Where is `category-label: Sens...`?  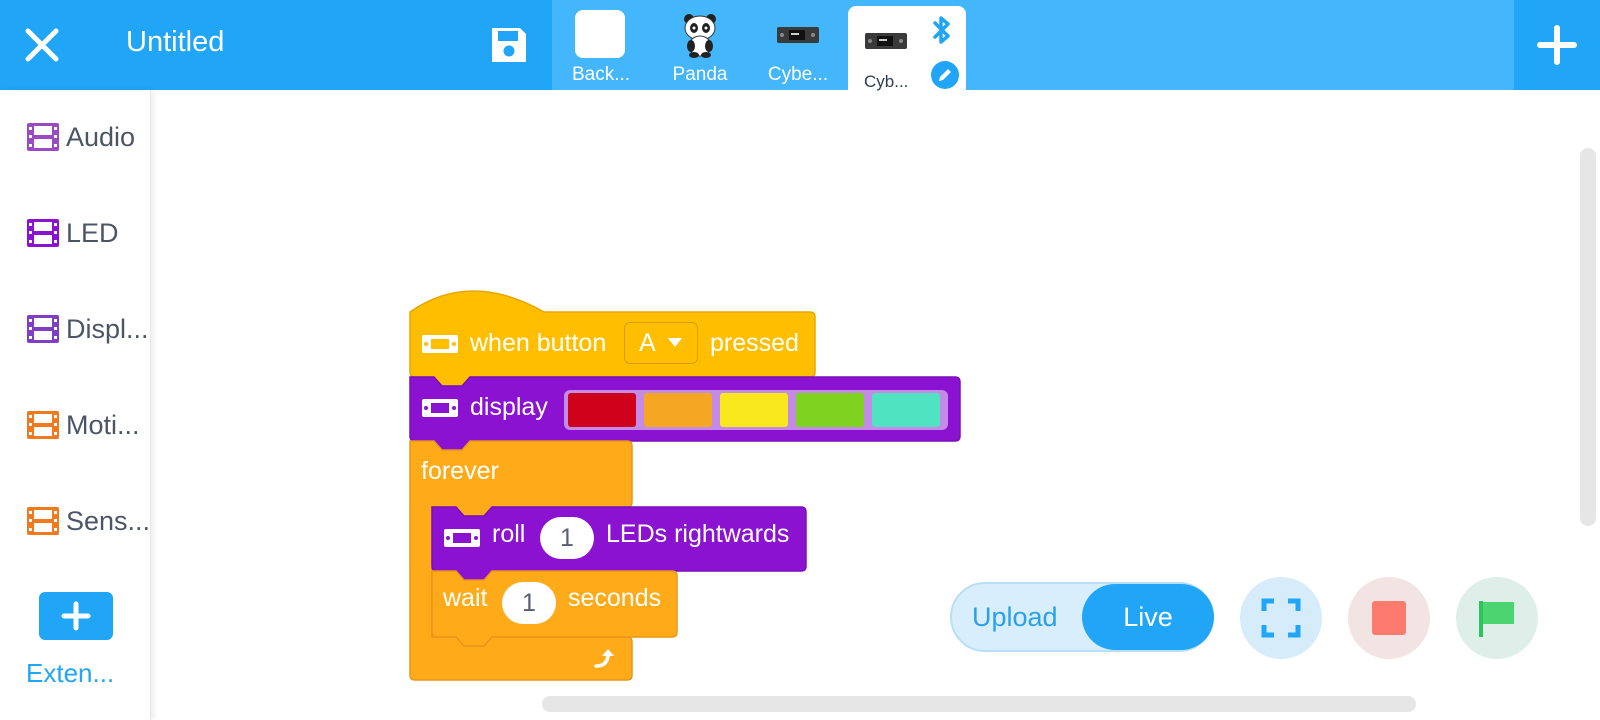
category-label: Sens... is located at coordinates (108, 520).